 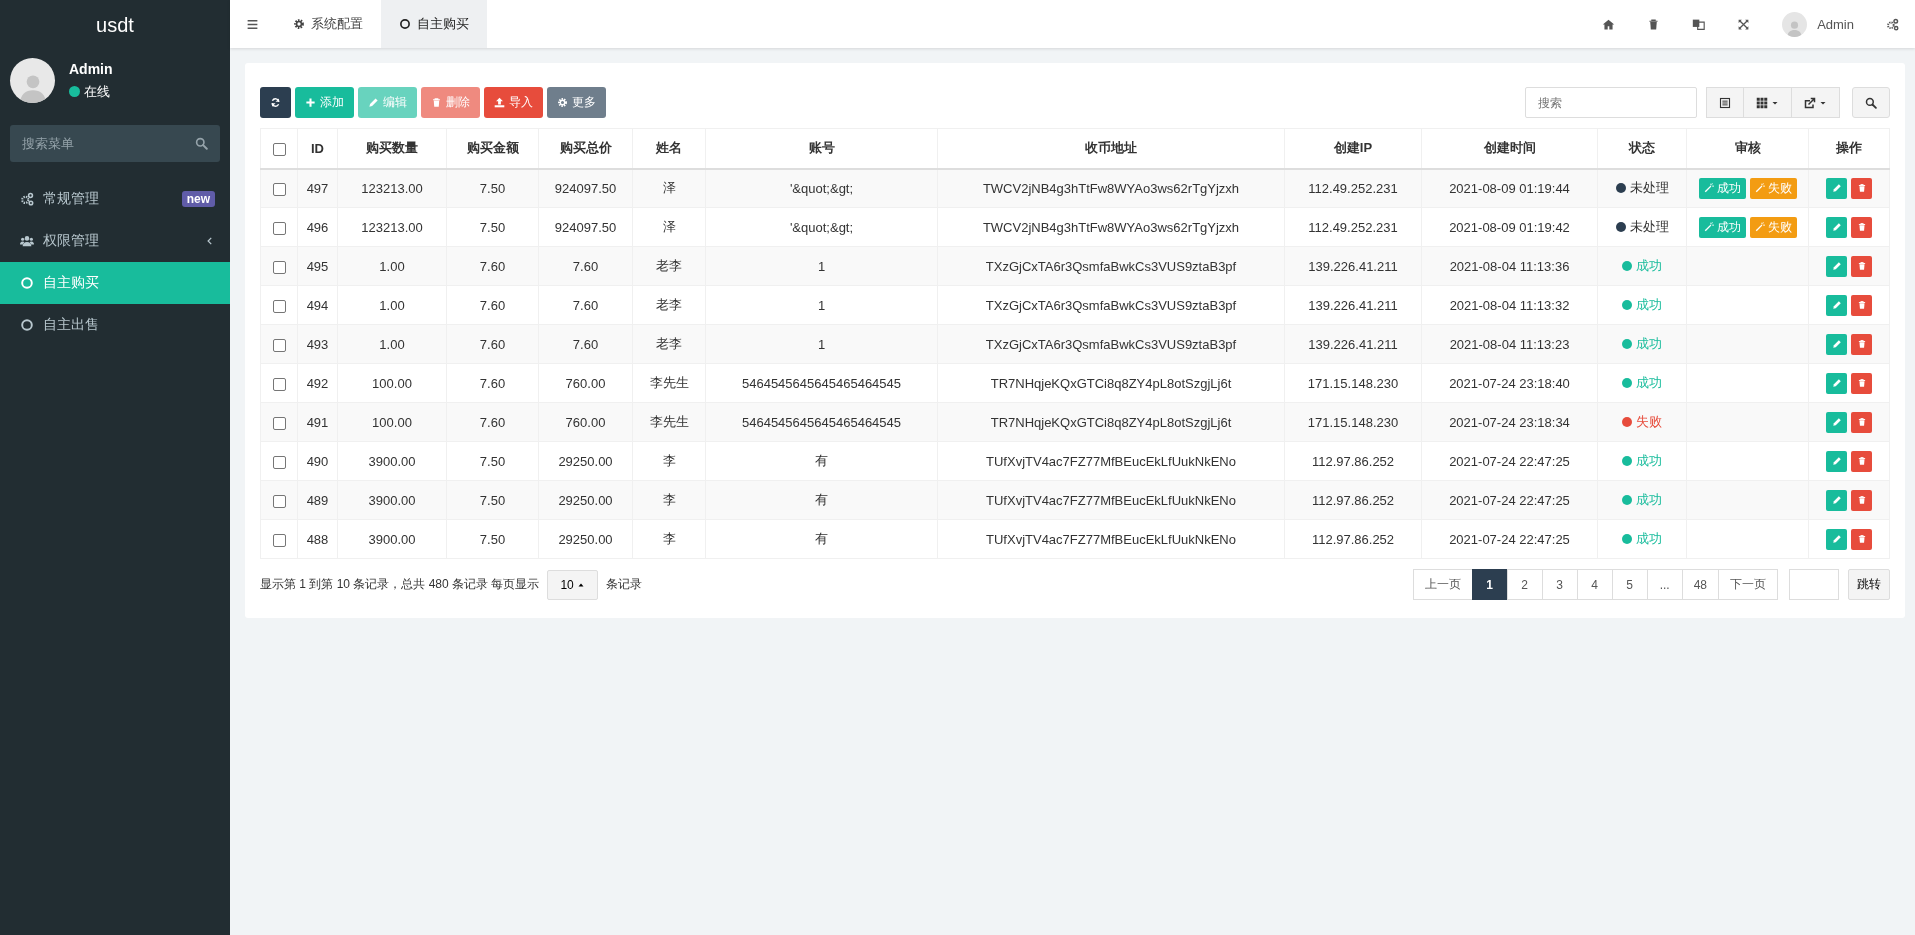 What do you see at coordinates (115, 325) in the screenshot?
I see `sidebar-item: 自主出售` at bounding box center [115, 325].